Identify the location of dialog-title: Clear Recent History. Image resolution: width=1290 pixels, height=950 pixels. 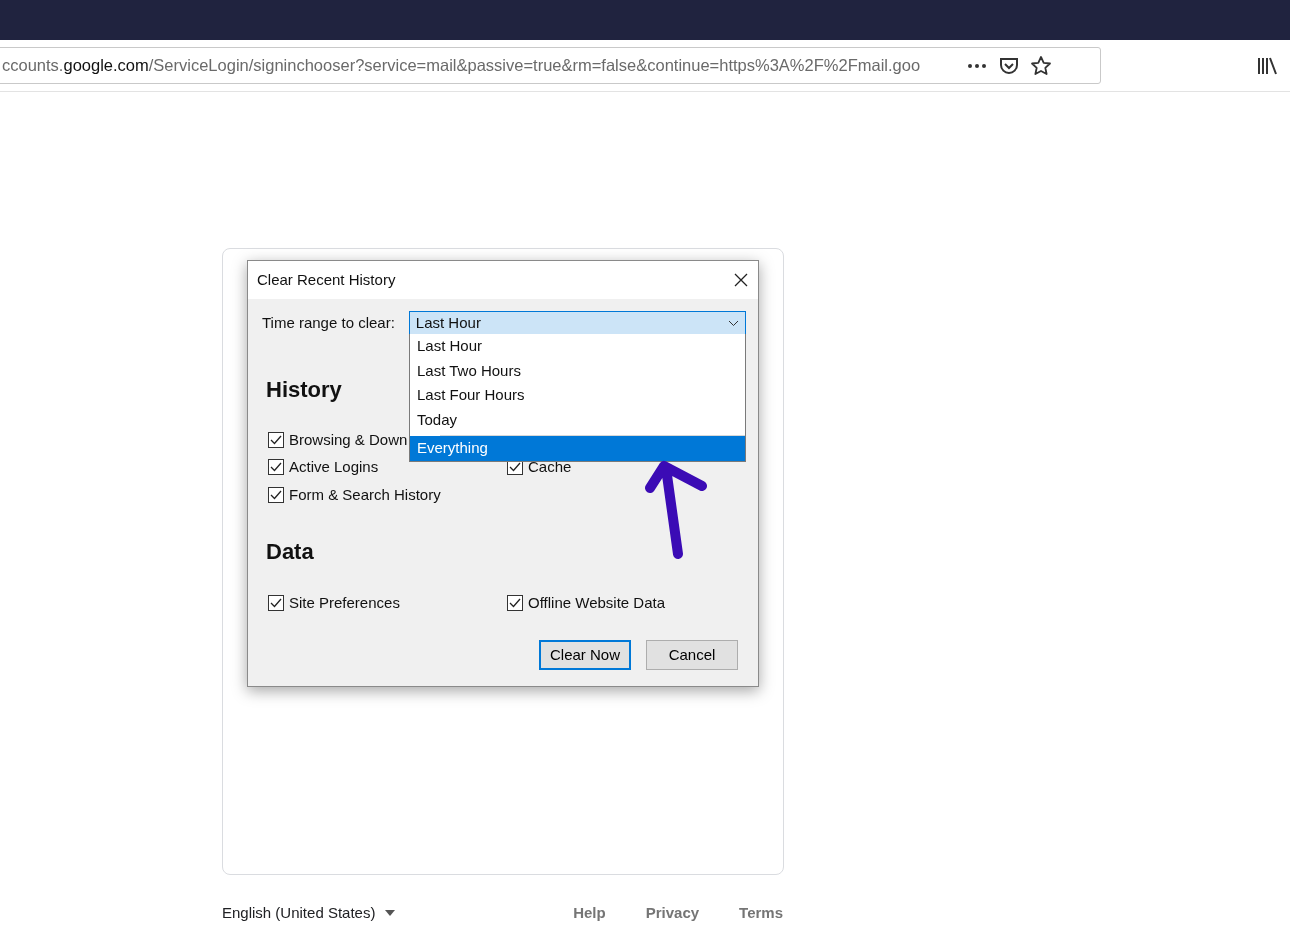
(326, 279).